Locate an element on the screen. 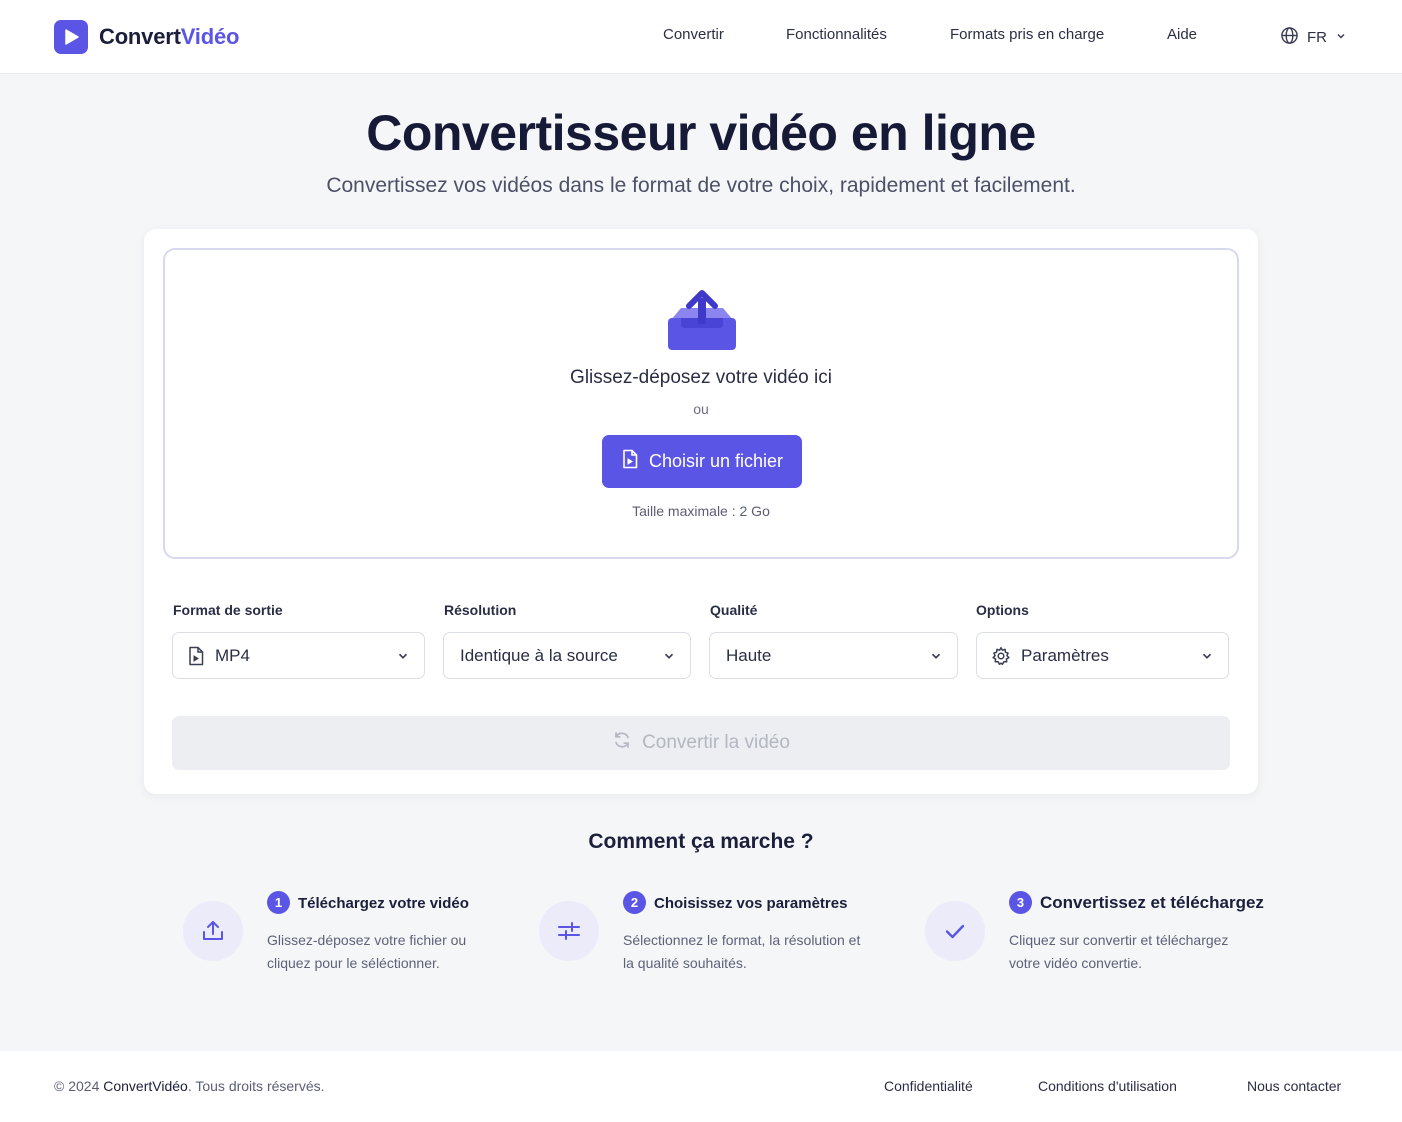  nav-item-fonctionnalites: Fonctionnalités is located at coordinates (836, 34).